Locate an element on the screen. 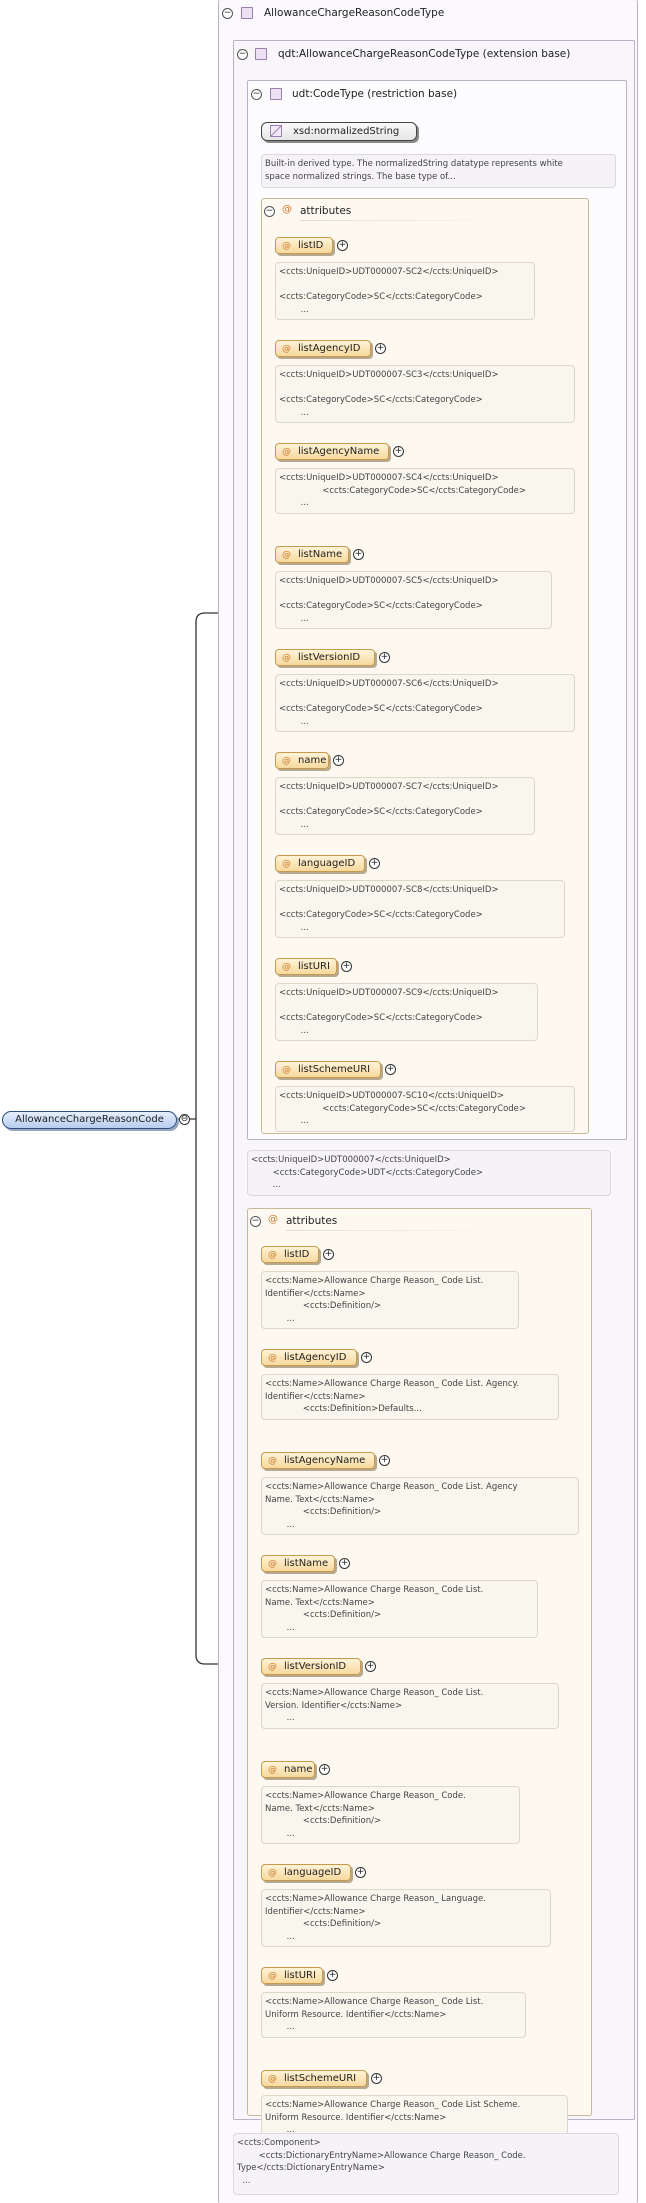 The height and width of the screenshot is (2203, 646). udt-attributes-icon: @ is located at coordinates (287, 209).